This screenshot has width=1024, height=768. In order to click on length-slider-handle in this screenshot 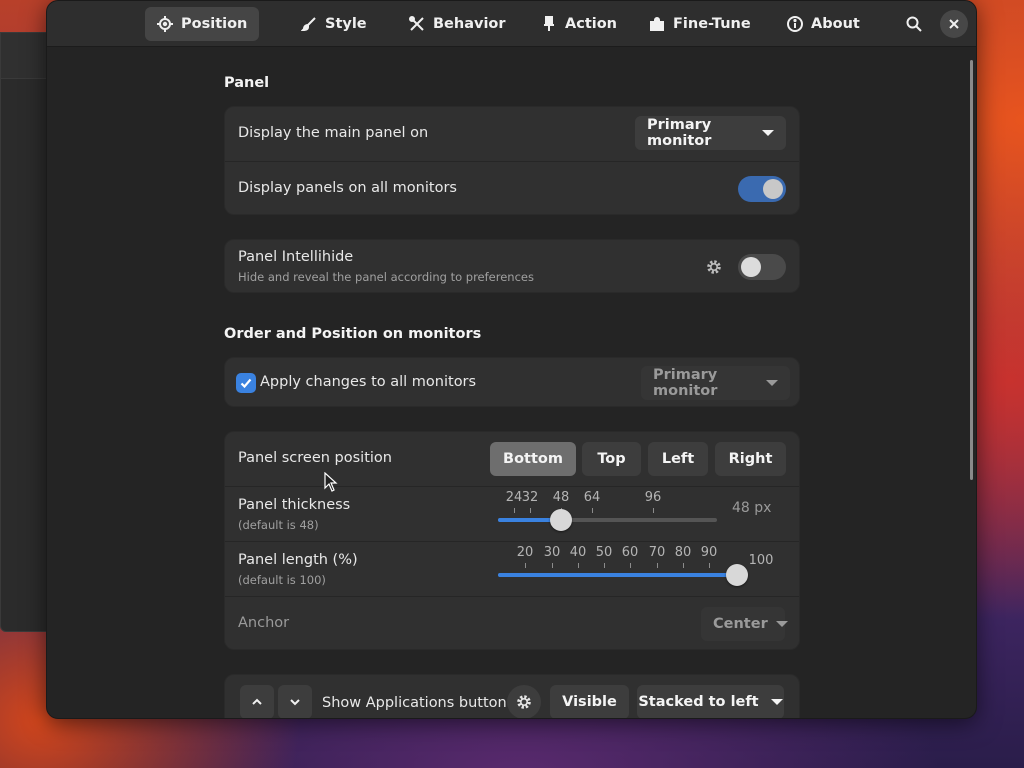, I will do `click(737, 575)`.